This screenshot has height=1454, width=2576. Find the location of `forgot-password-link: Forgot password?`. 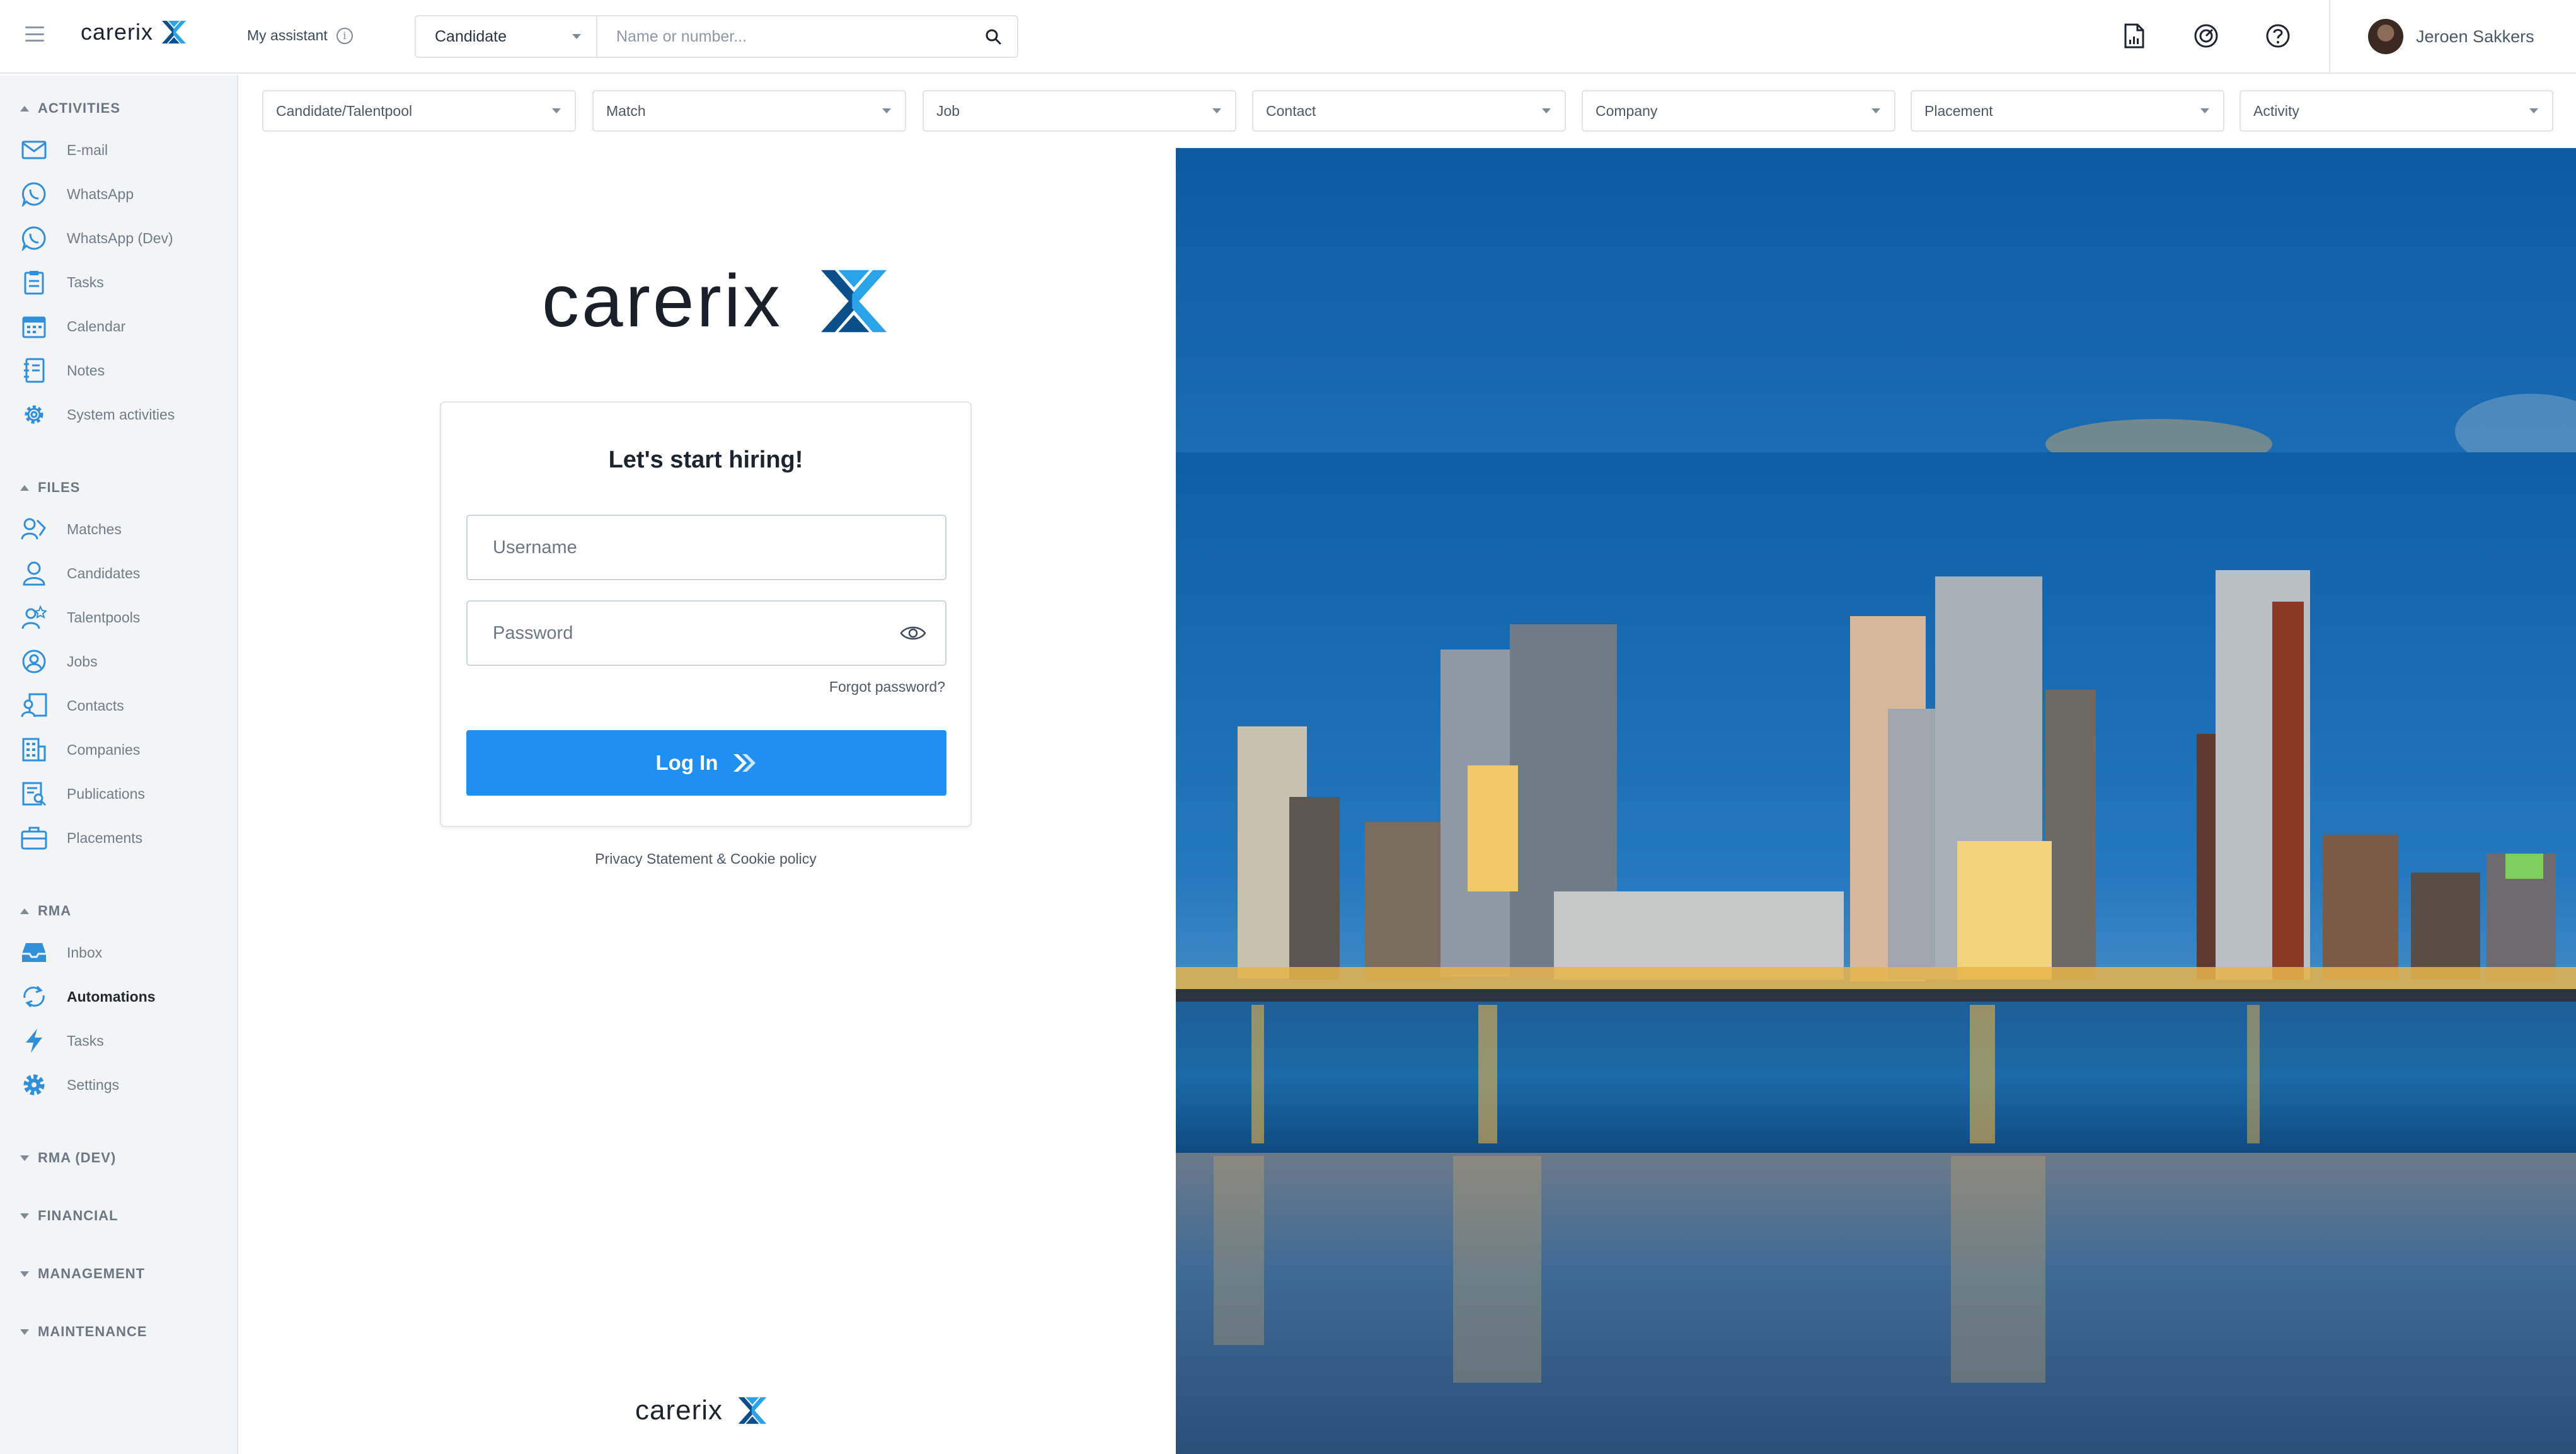

forgot-password-link: Forgot password? is located at coordinates (887, 687).